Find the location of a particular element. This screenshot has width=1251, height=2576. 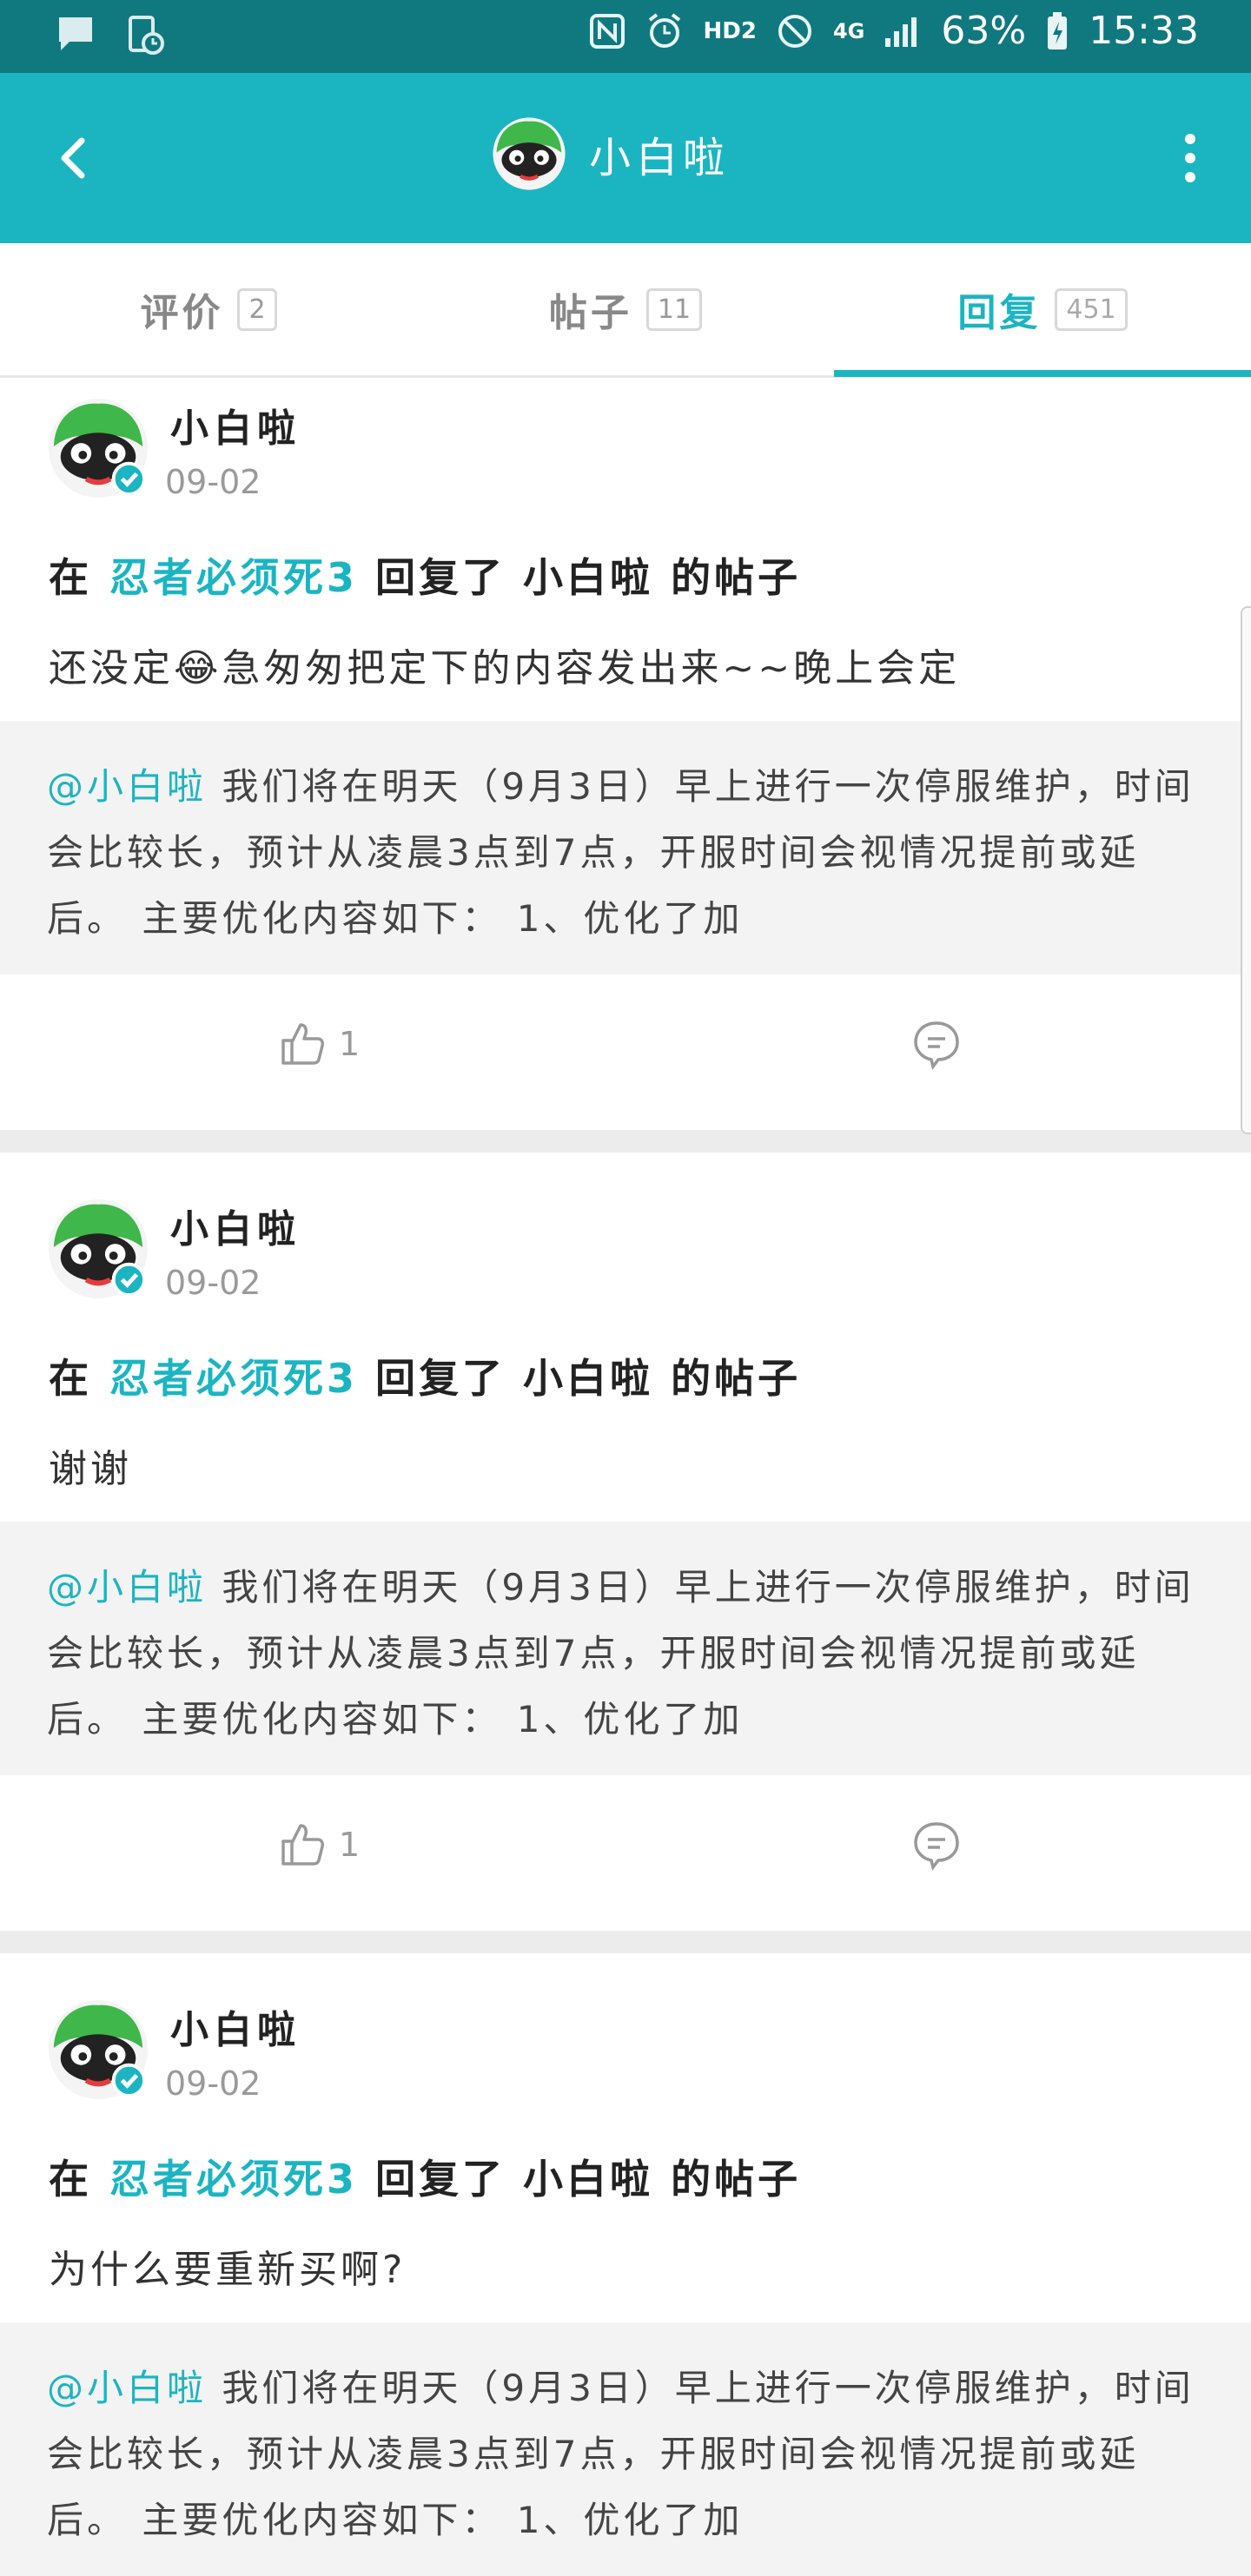

profile-header: 小白啦 is located at coordinates (611, 153).